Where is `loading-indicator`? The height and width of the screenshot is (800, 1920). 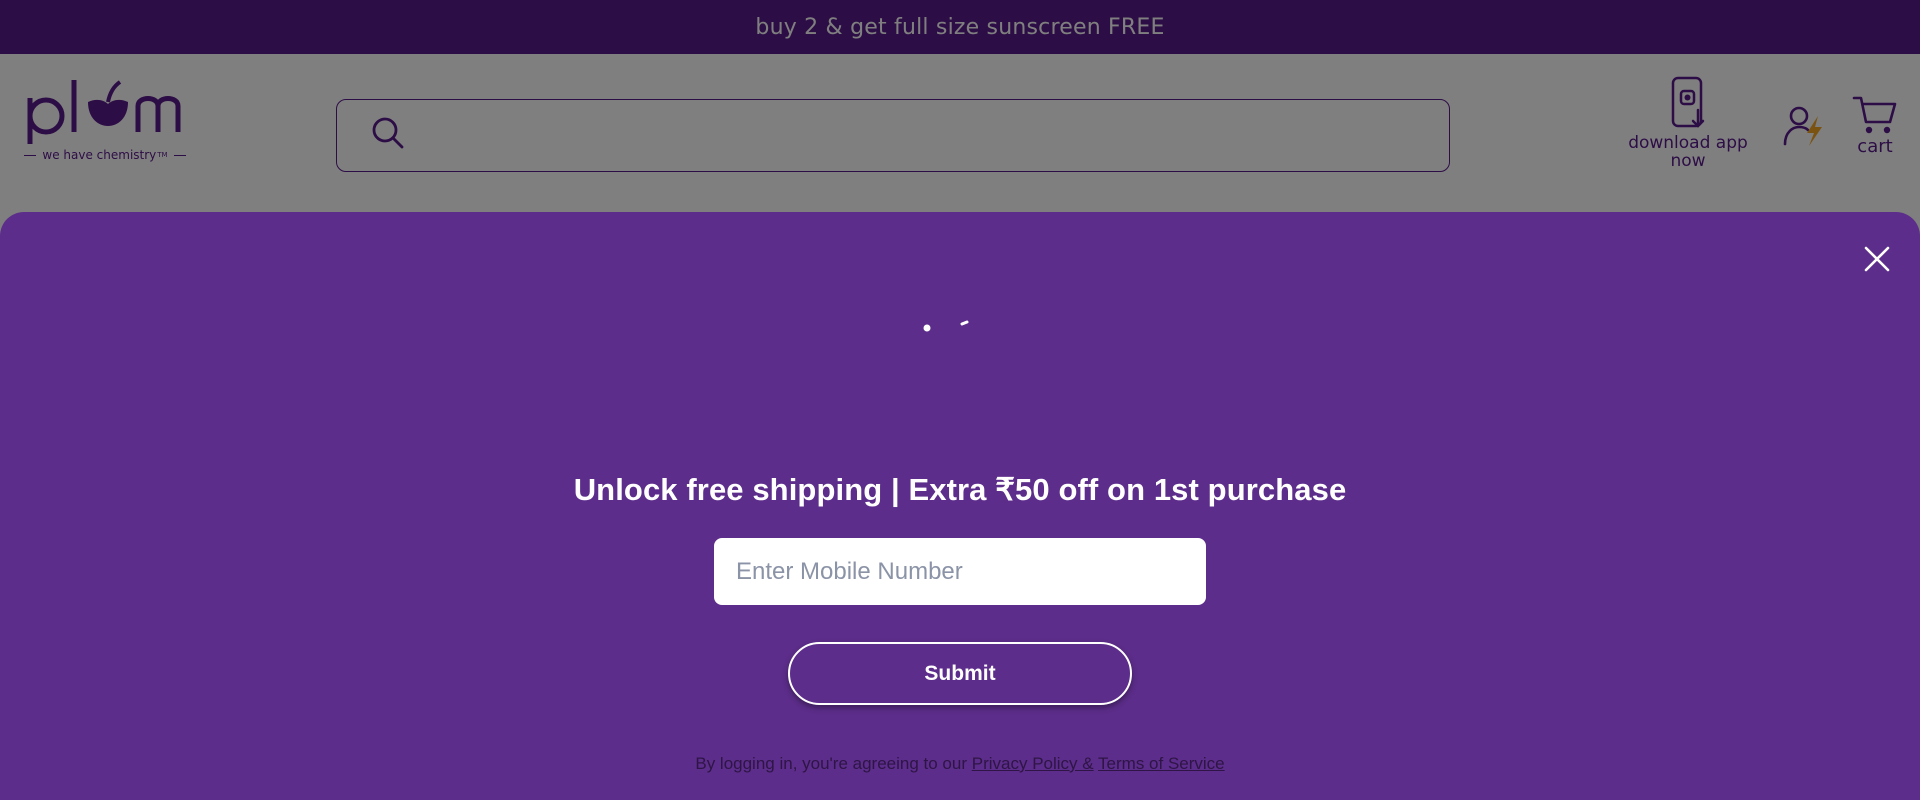
loading-indicator is located at coordinates (948, 324).